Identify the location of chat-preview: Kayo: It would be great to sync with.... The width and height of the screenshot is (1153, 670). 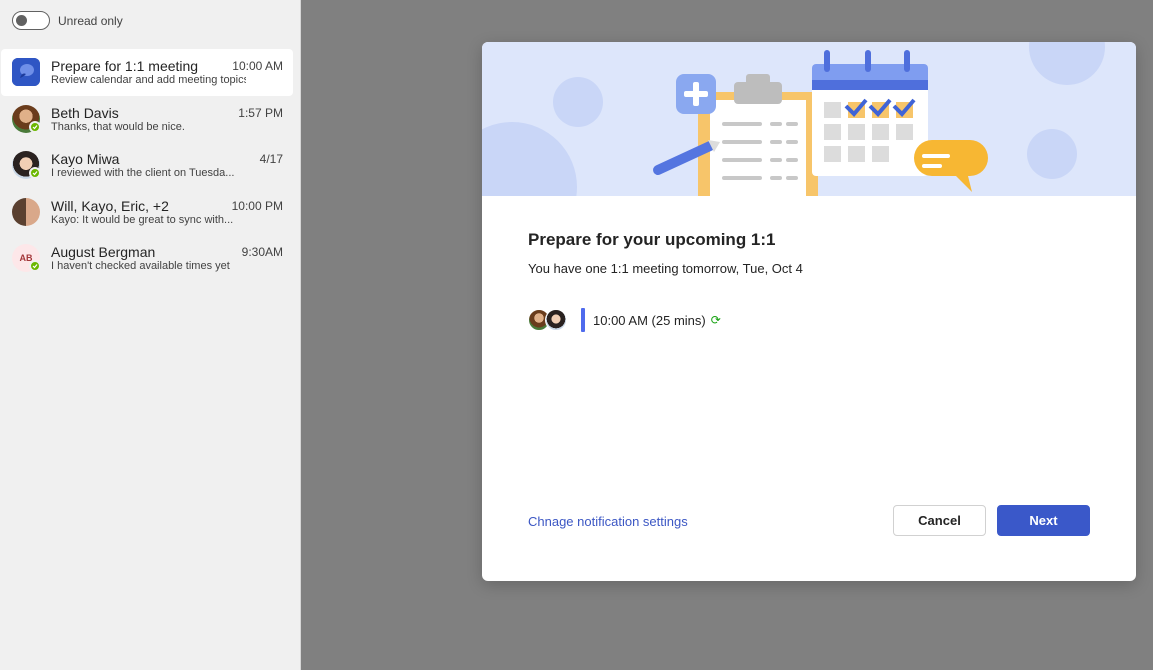
(142, 219).